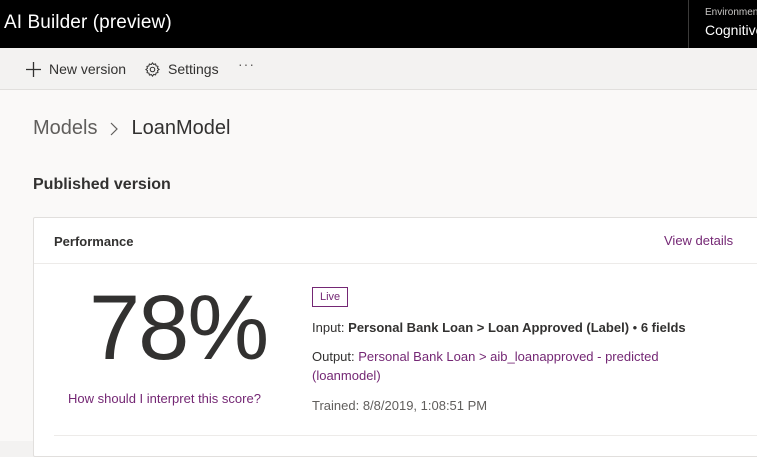 The height and width of the screenshot is (457, 757). Describe the element at coordinates (94, 241) in the screenshot. I see `performance-title: Performance` at that location.